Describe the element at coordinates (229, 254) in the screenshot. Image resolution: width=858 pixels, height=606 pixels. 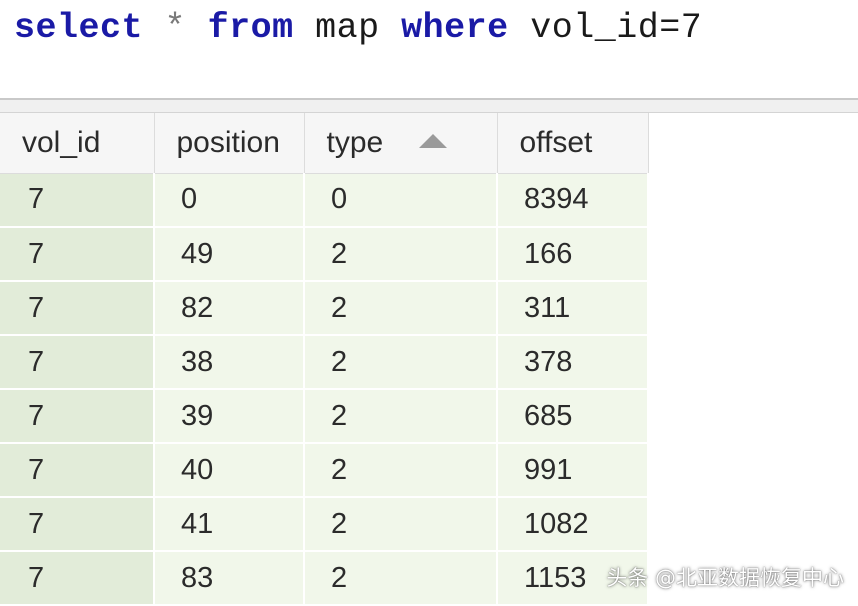
I see `table-cell-position: 49` at that location.